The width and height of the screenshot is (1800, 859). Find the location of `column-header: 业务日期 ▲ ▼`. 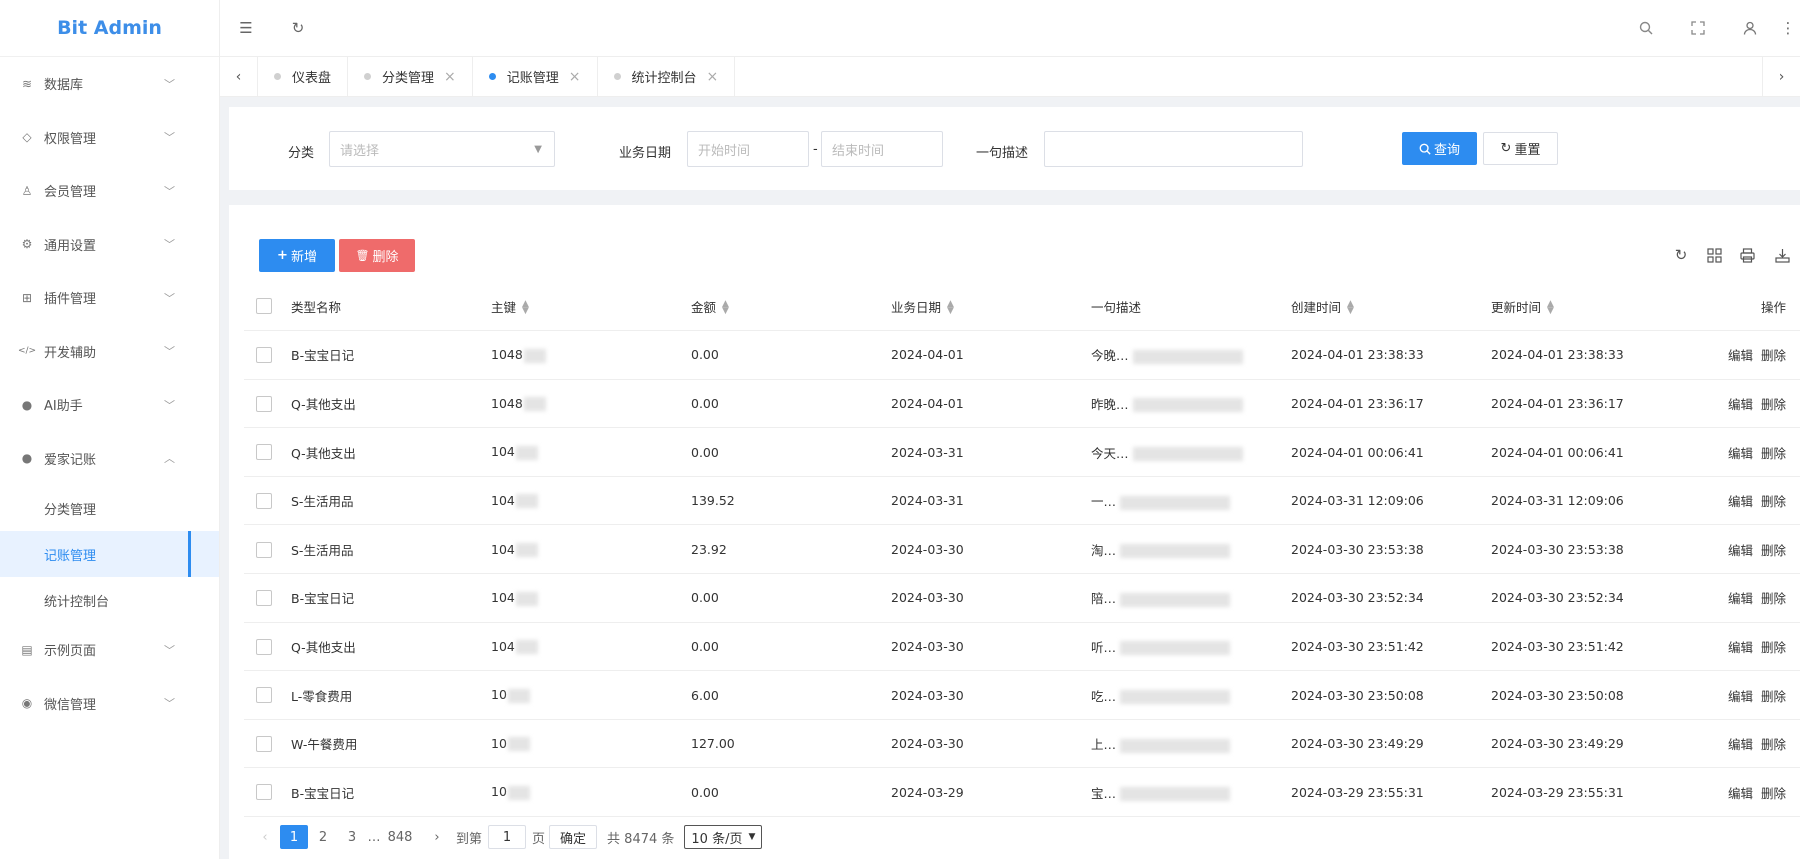

column-header: 业务日期 ▲ ▼ is located at coordinates (991, 307).